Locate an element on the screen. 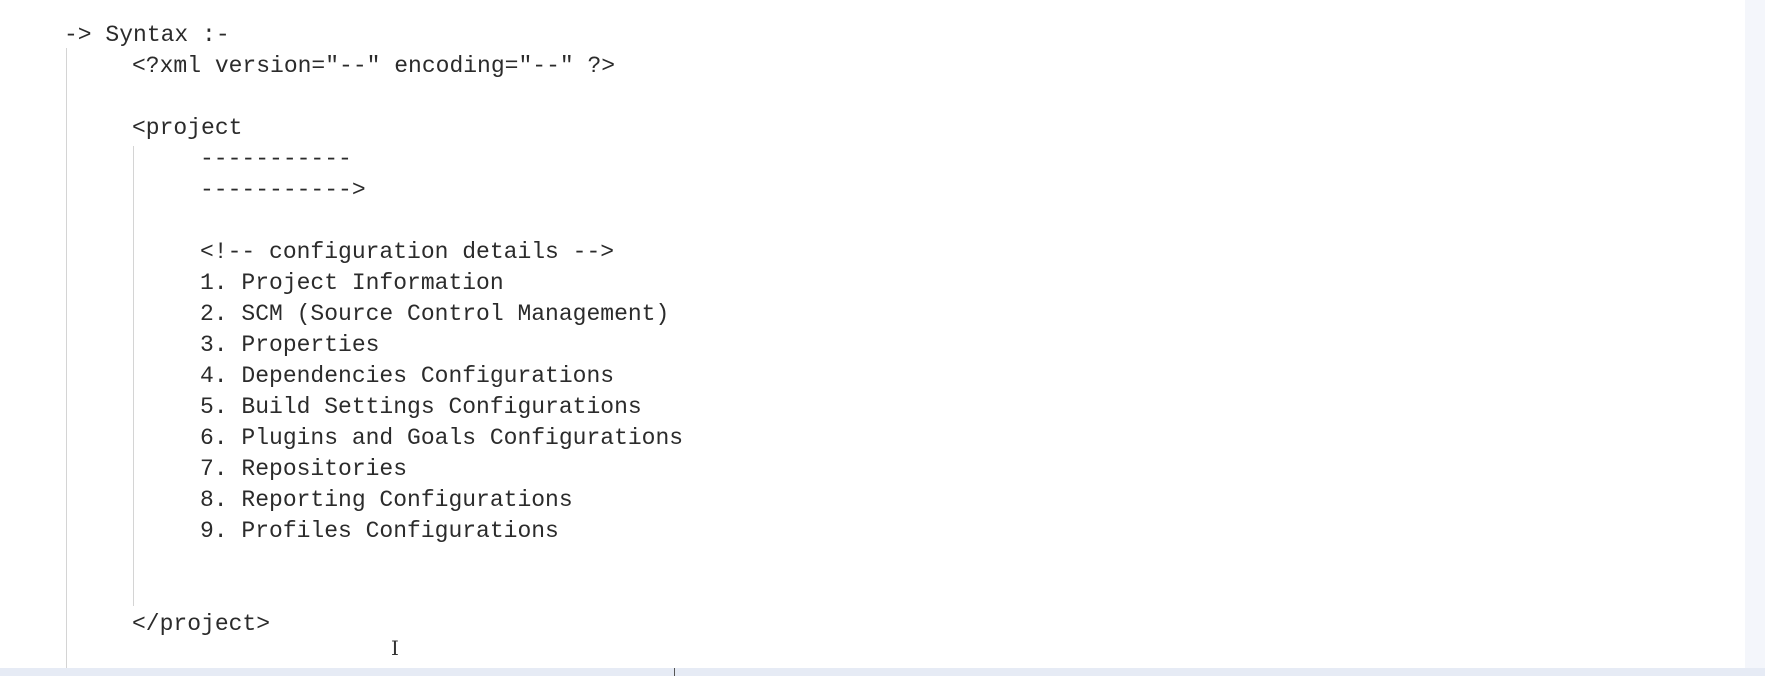  vertical-scrollbar is located at coordinates (1755, 338).